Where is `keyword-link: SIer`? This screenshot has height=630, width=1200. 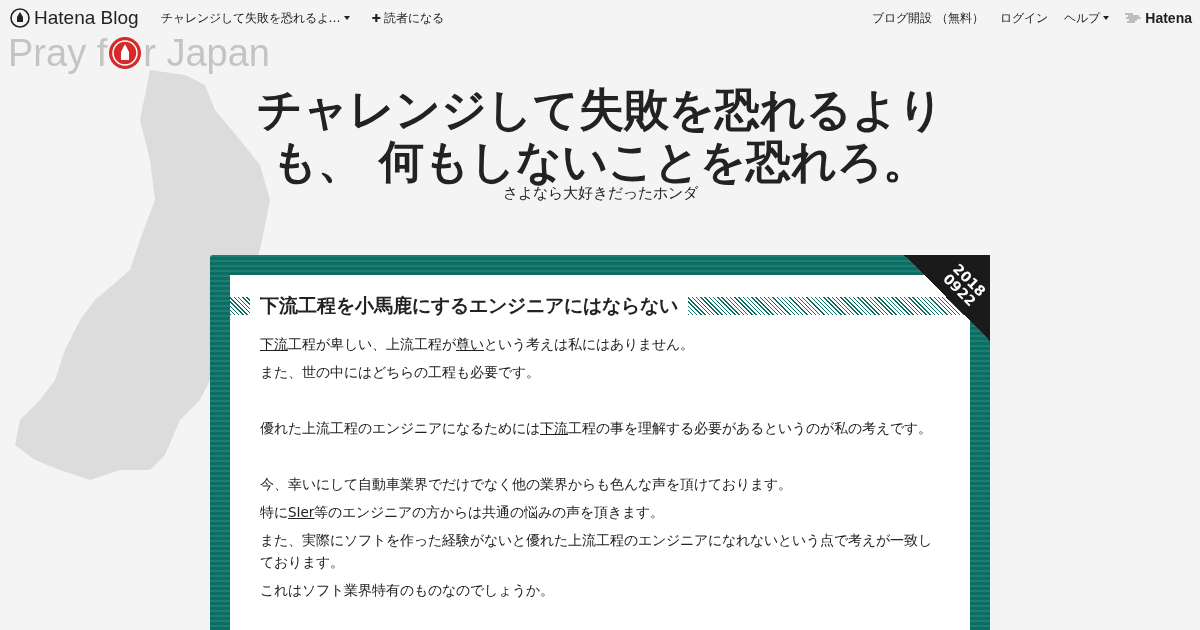 keyword-link: SIer is located at coordinates (301, 512).